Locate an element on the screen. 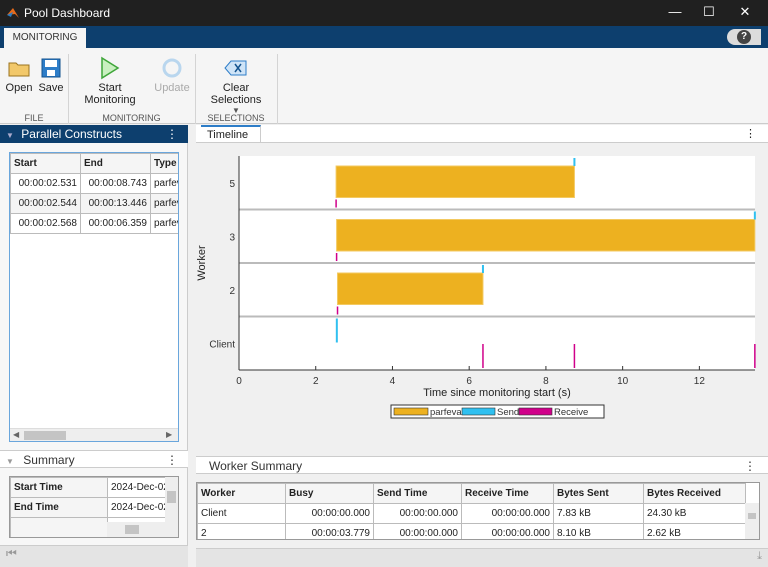  legend-label: parfeval is located at coordinates (447, 412).